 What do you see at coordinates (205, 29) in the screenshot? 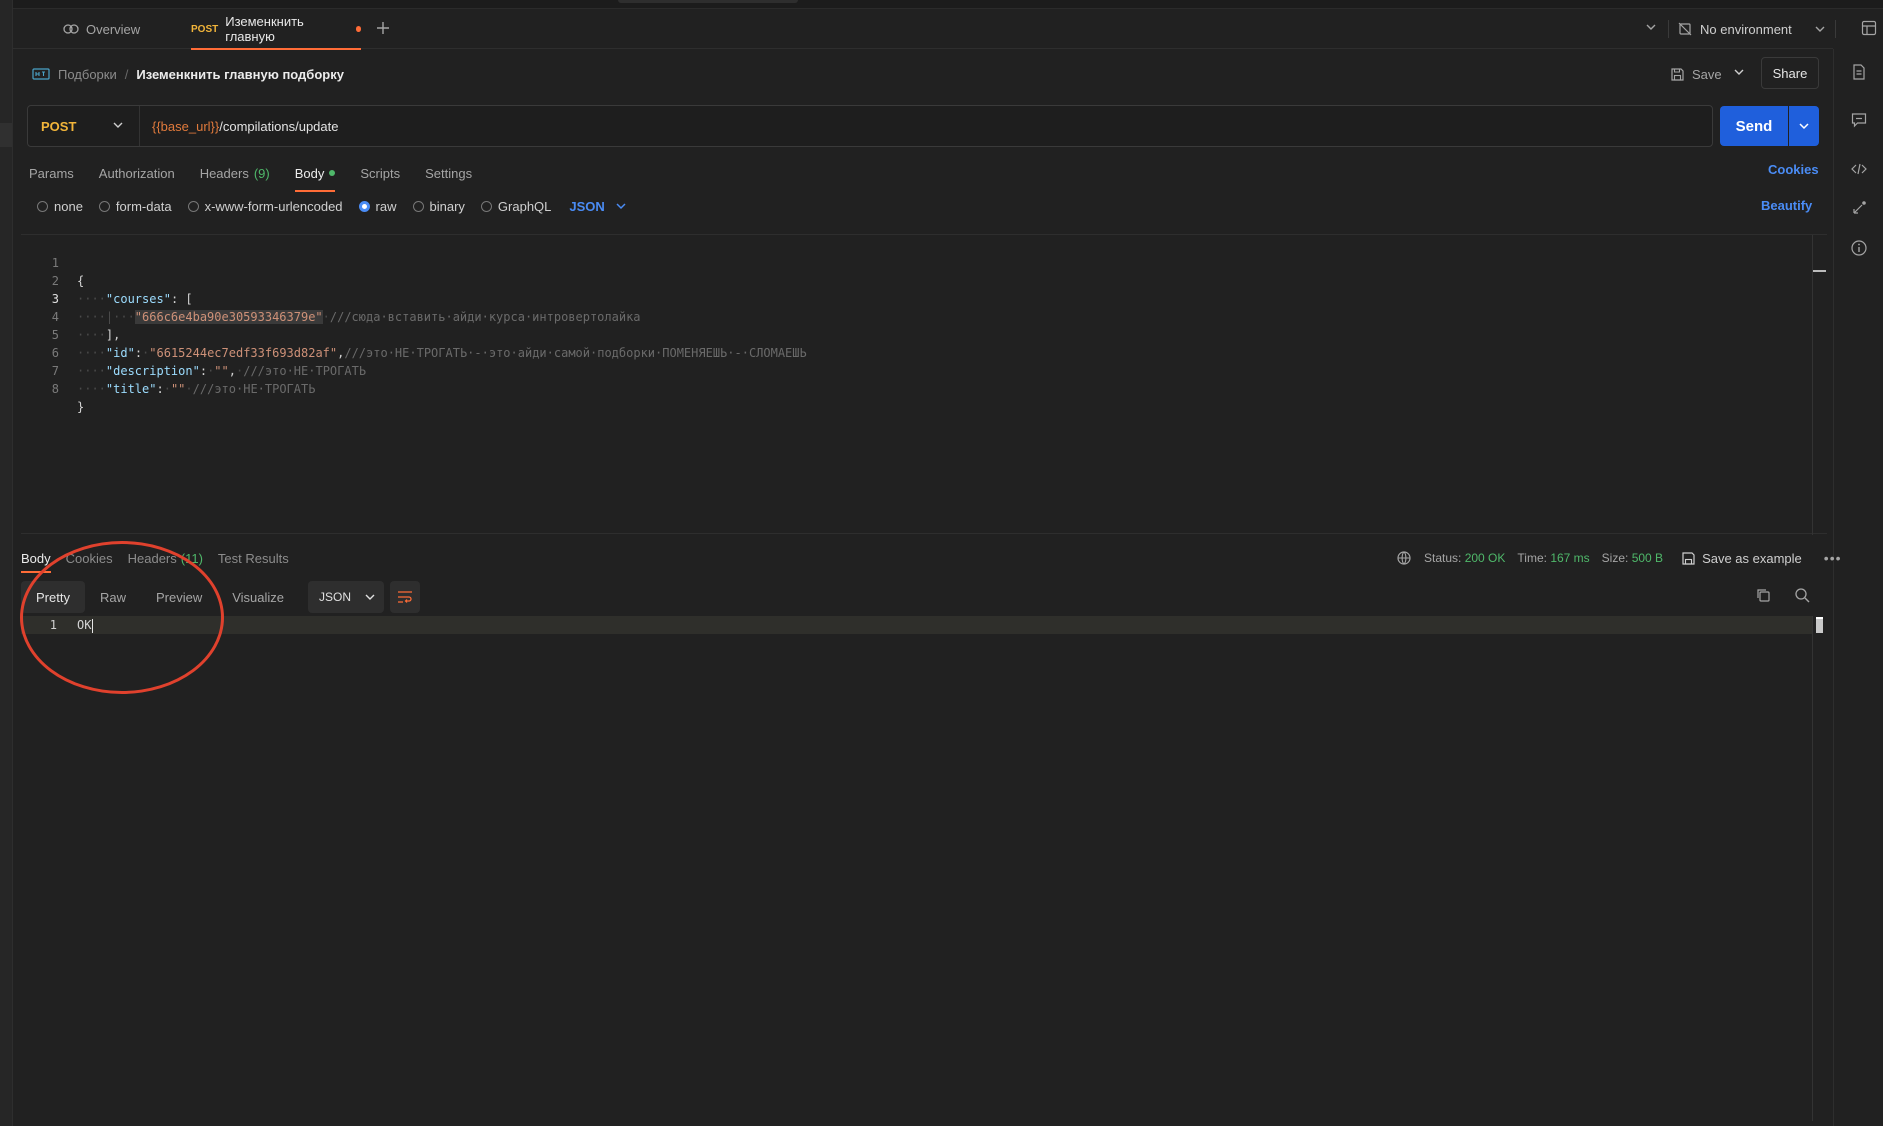
I see `tab-method-badge: POST` at bounding box center [205, 29].